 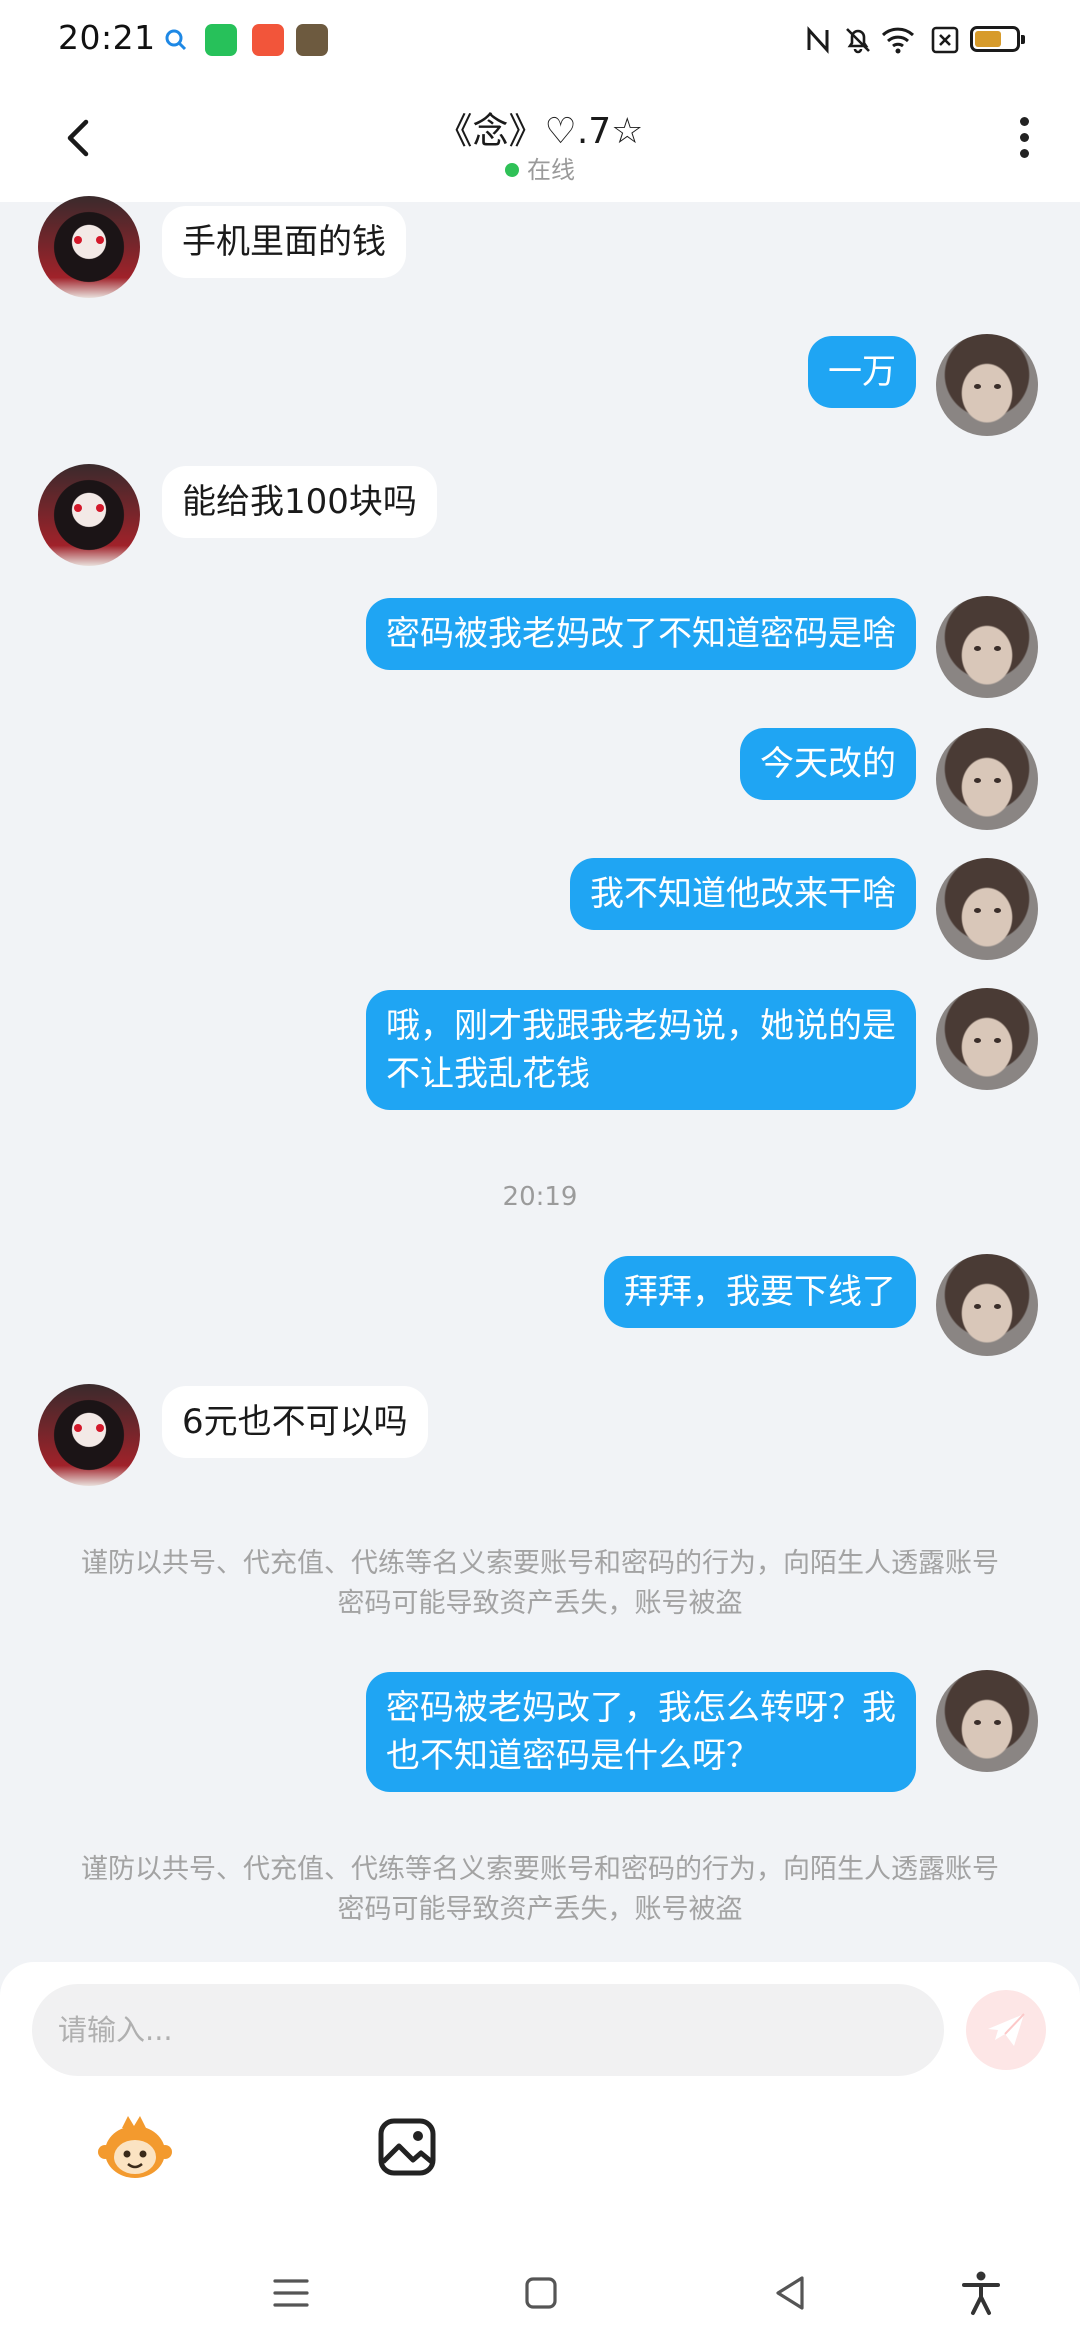 I want to click on system-nav-bar, so click(x=540, y=2295).